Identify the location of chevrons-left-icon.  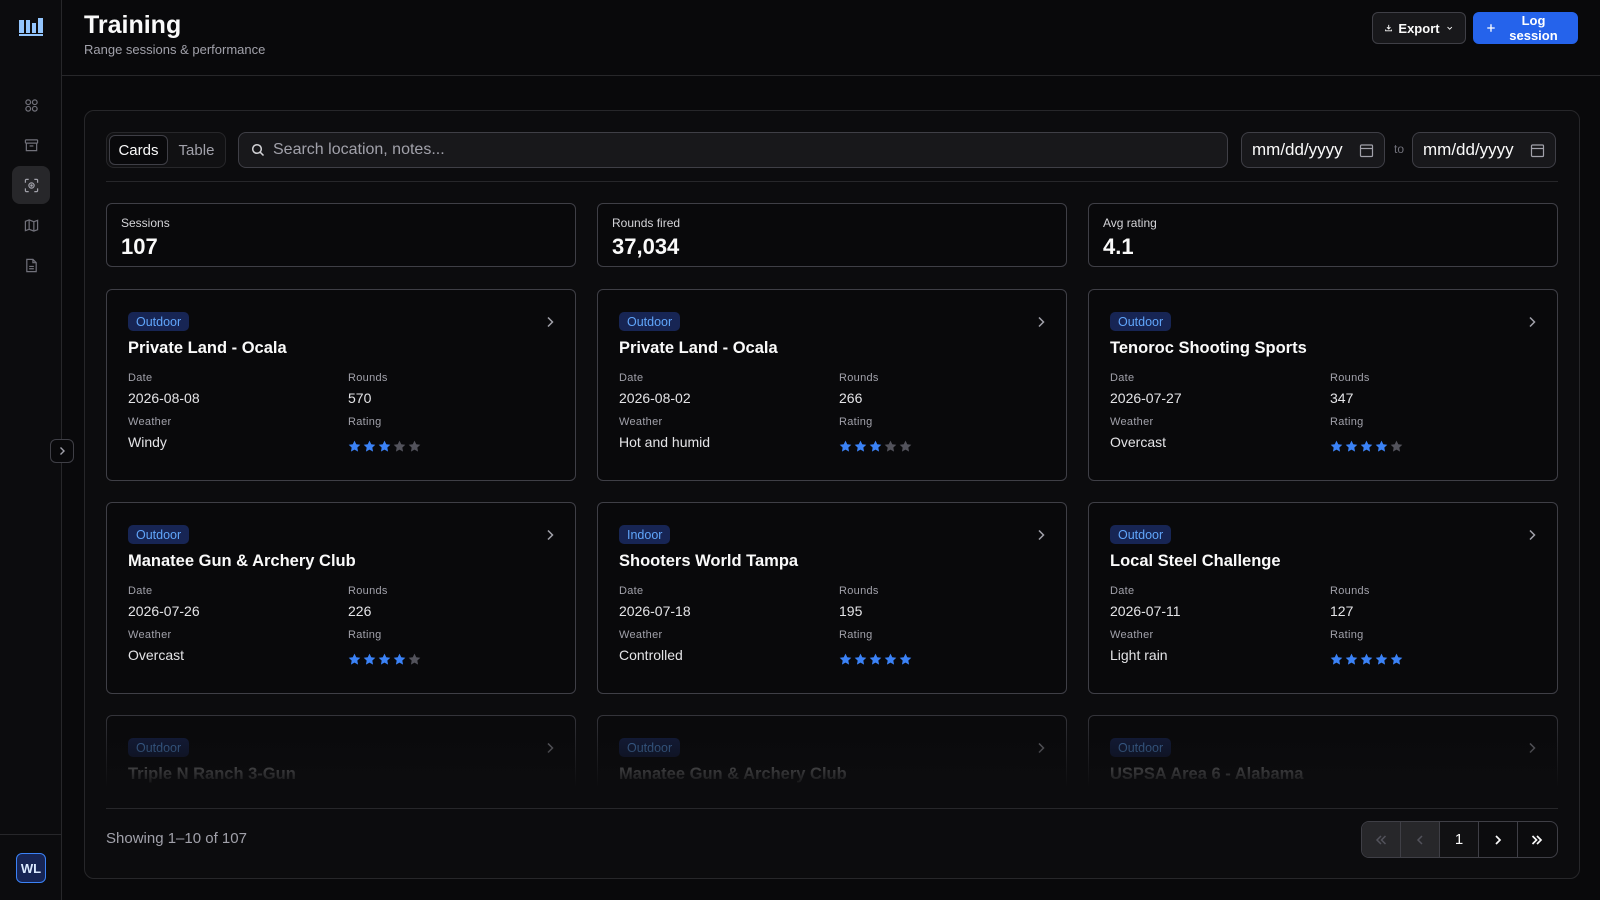
(1381, 839).